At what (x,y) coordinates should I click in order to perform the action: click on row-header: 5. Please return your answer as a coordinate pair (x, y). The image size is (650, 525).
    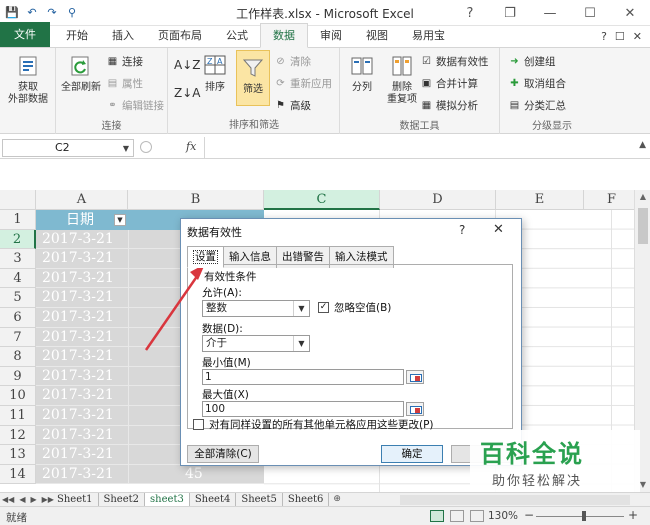
    Looking at the image, I should click on (18, 298).